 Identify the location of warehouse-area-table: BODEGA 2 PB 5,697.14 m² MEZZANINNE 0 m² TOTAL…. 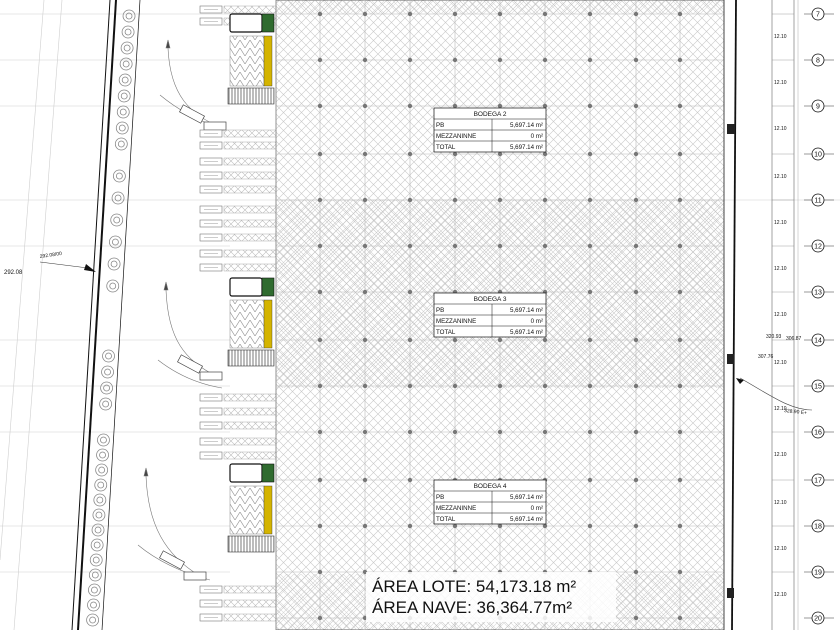
(490, 130).